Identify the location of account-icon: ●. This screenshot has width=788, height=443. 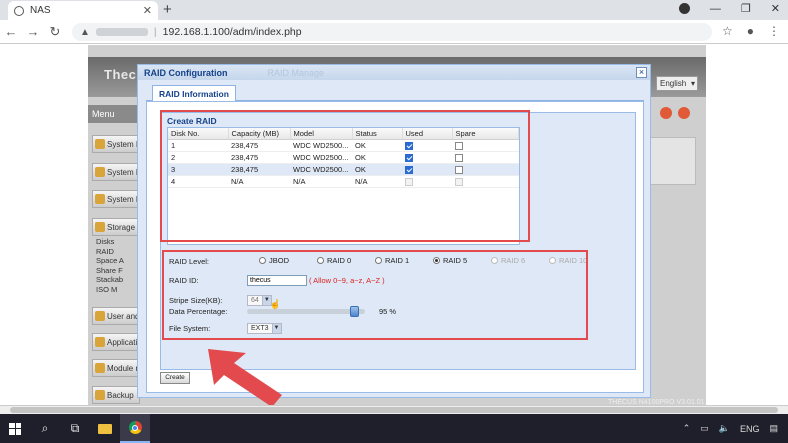
(750, 31).